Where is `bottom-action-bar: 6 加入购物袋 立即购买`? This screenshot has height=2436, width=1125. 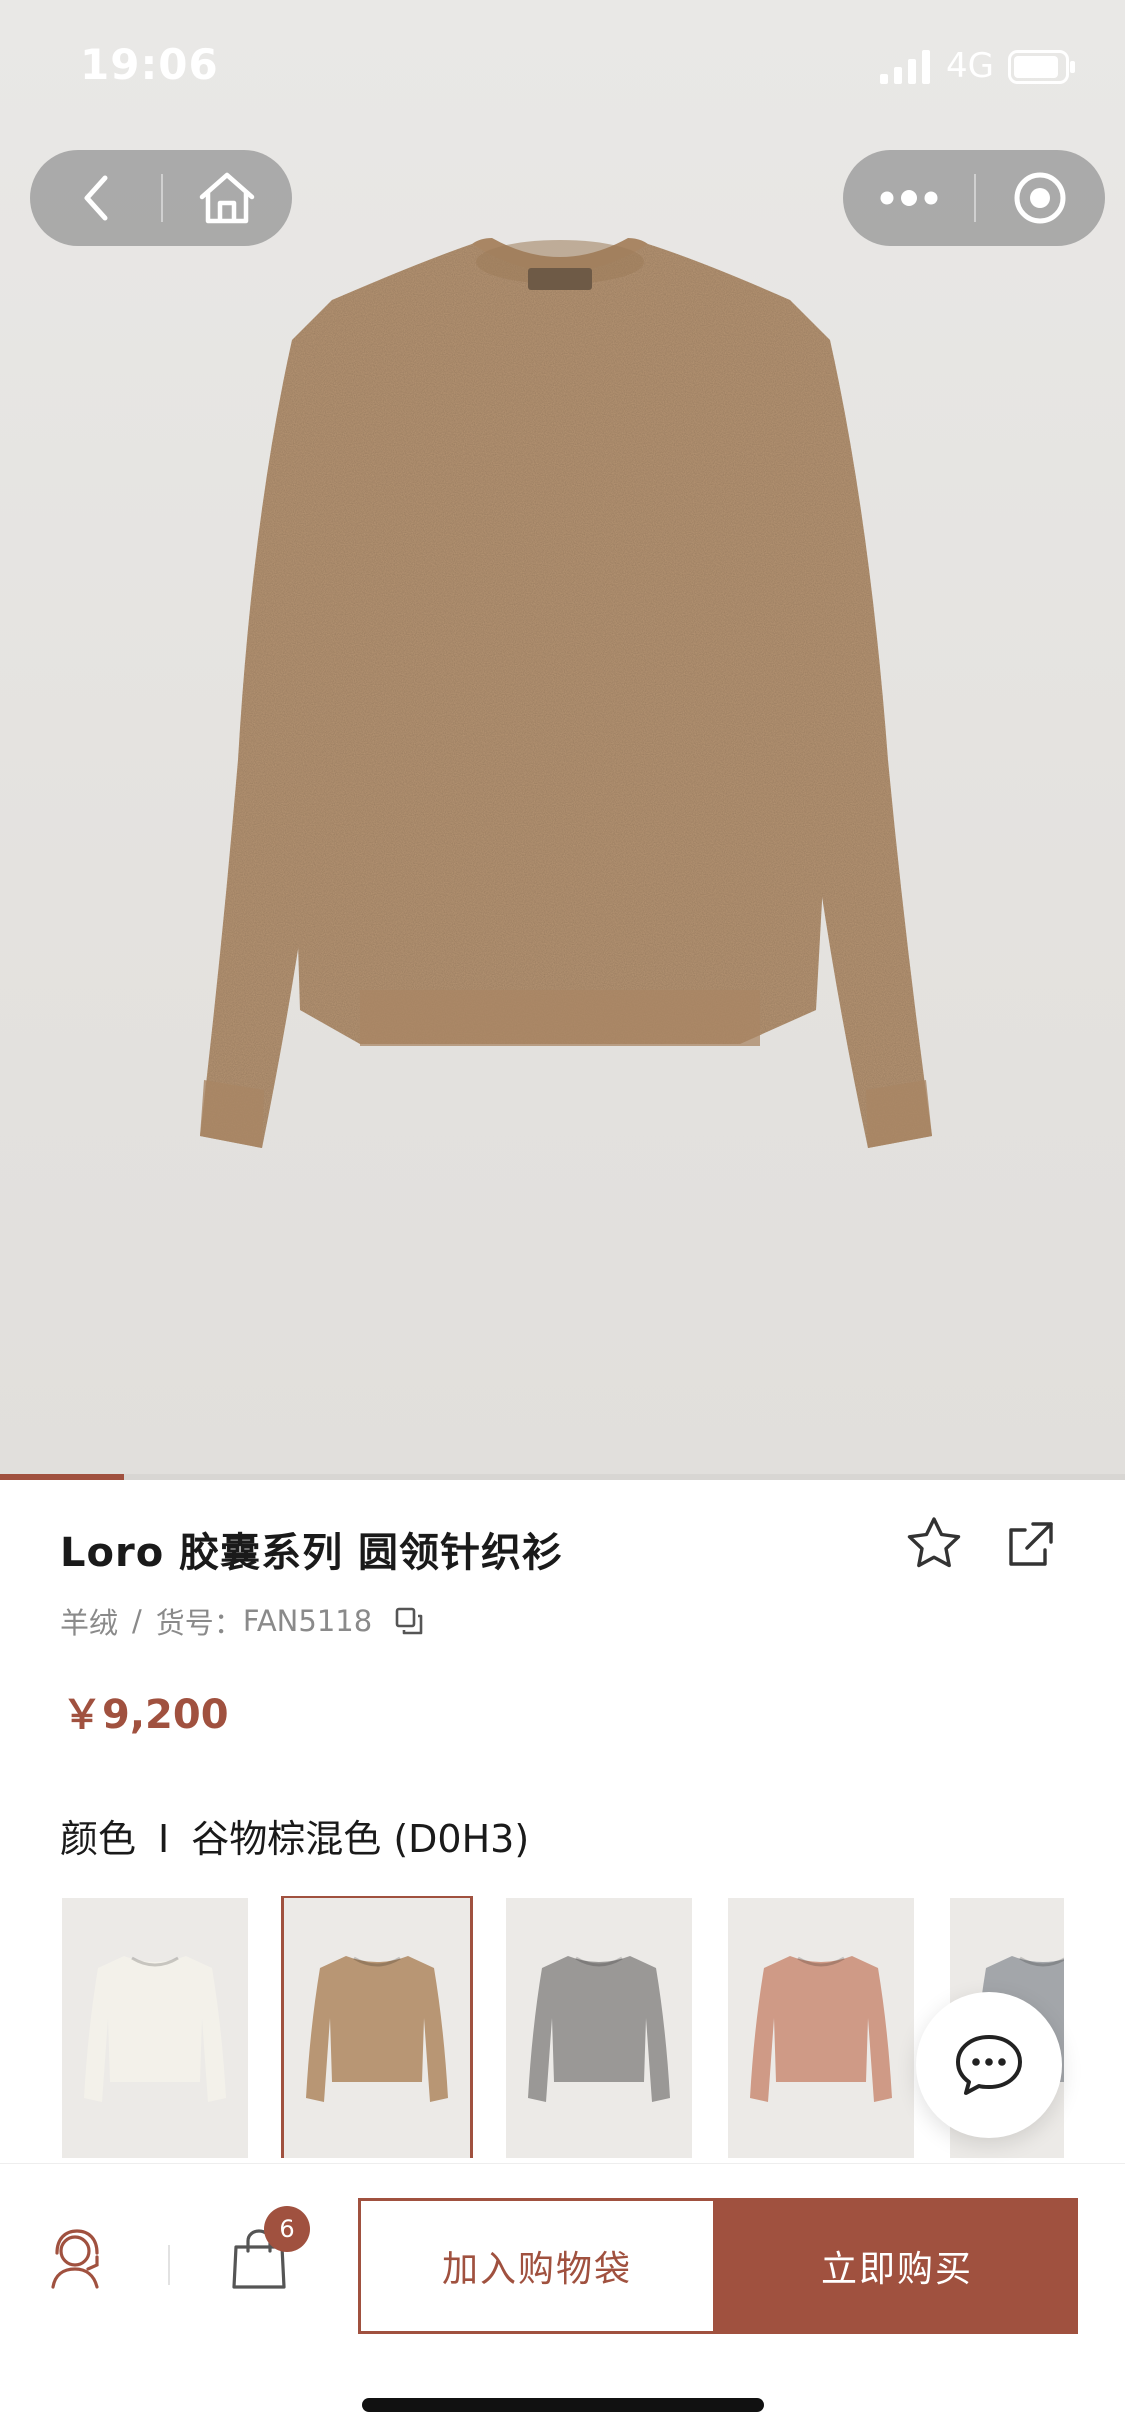 bottom-action-bar: 6 加入购物袋 立即购买 is located at coordinates (562, 2299).